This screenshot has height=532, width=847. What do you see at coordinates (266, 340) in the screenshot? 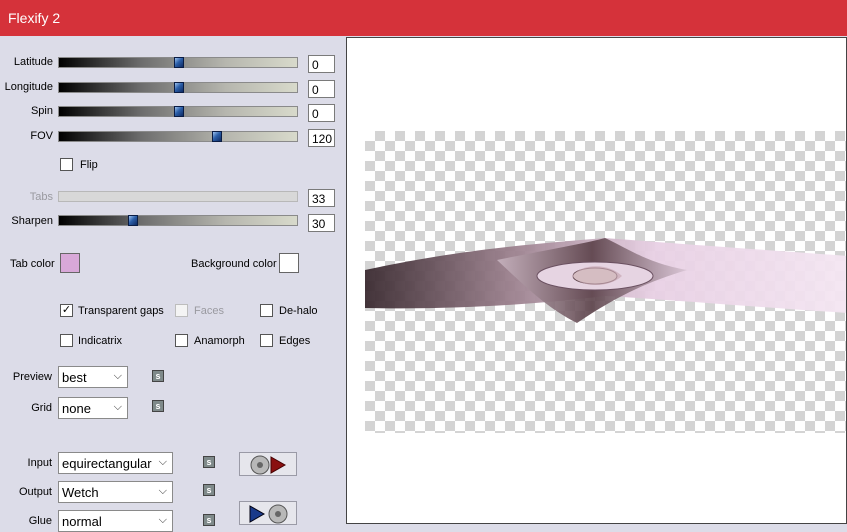
I see `edges-checkbox` at bounding box center [266, 340].